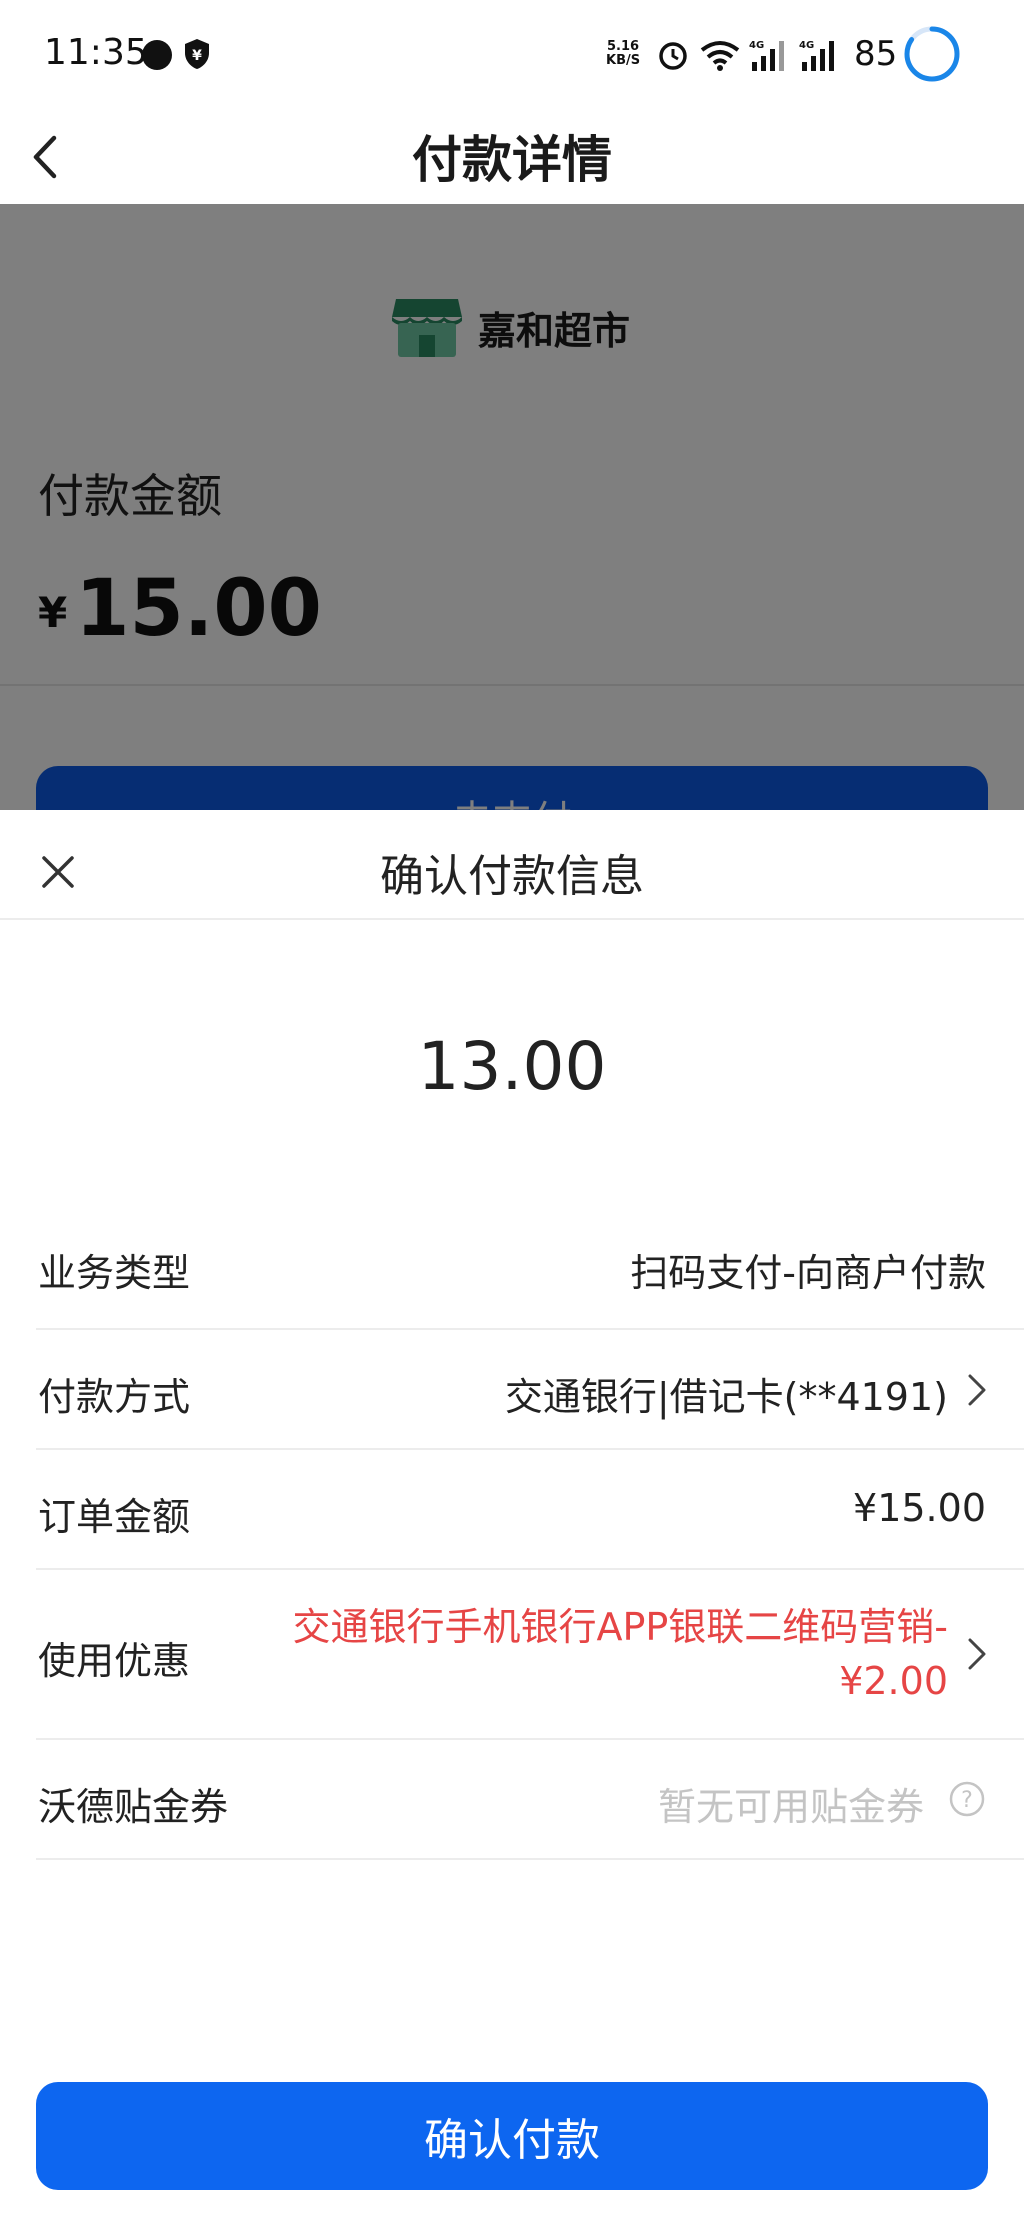 This screenshot has width=1024, height=2219. What do you see at coordinates (512, 2136) in the screenshot?
I see `confirm-payment-button: 确认付款` at bounding box center [512, 2136].